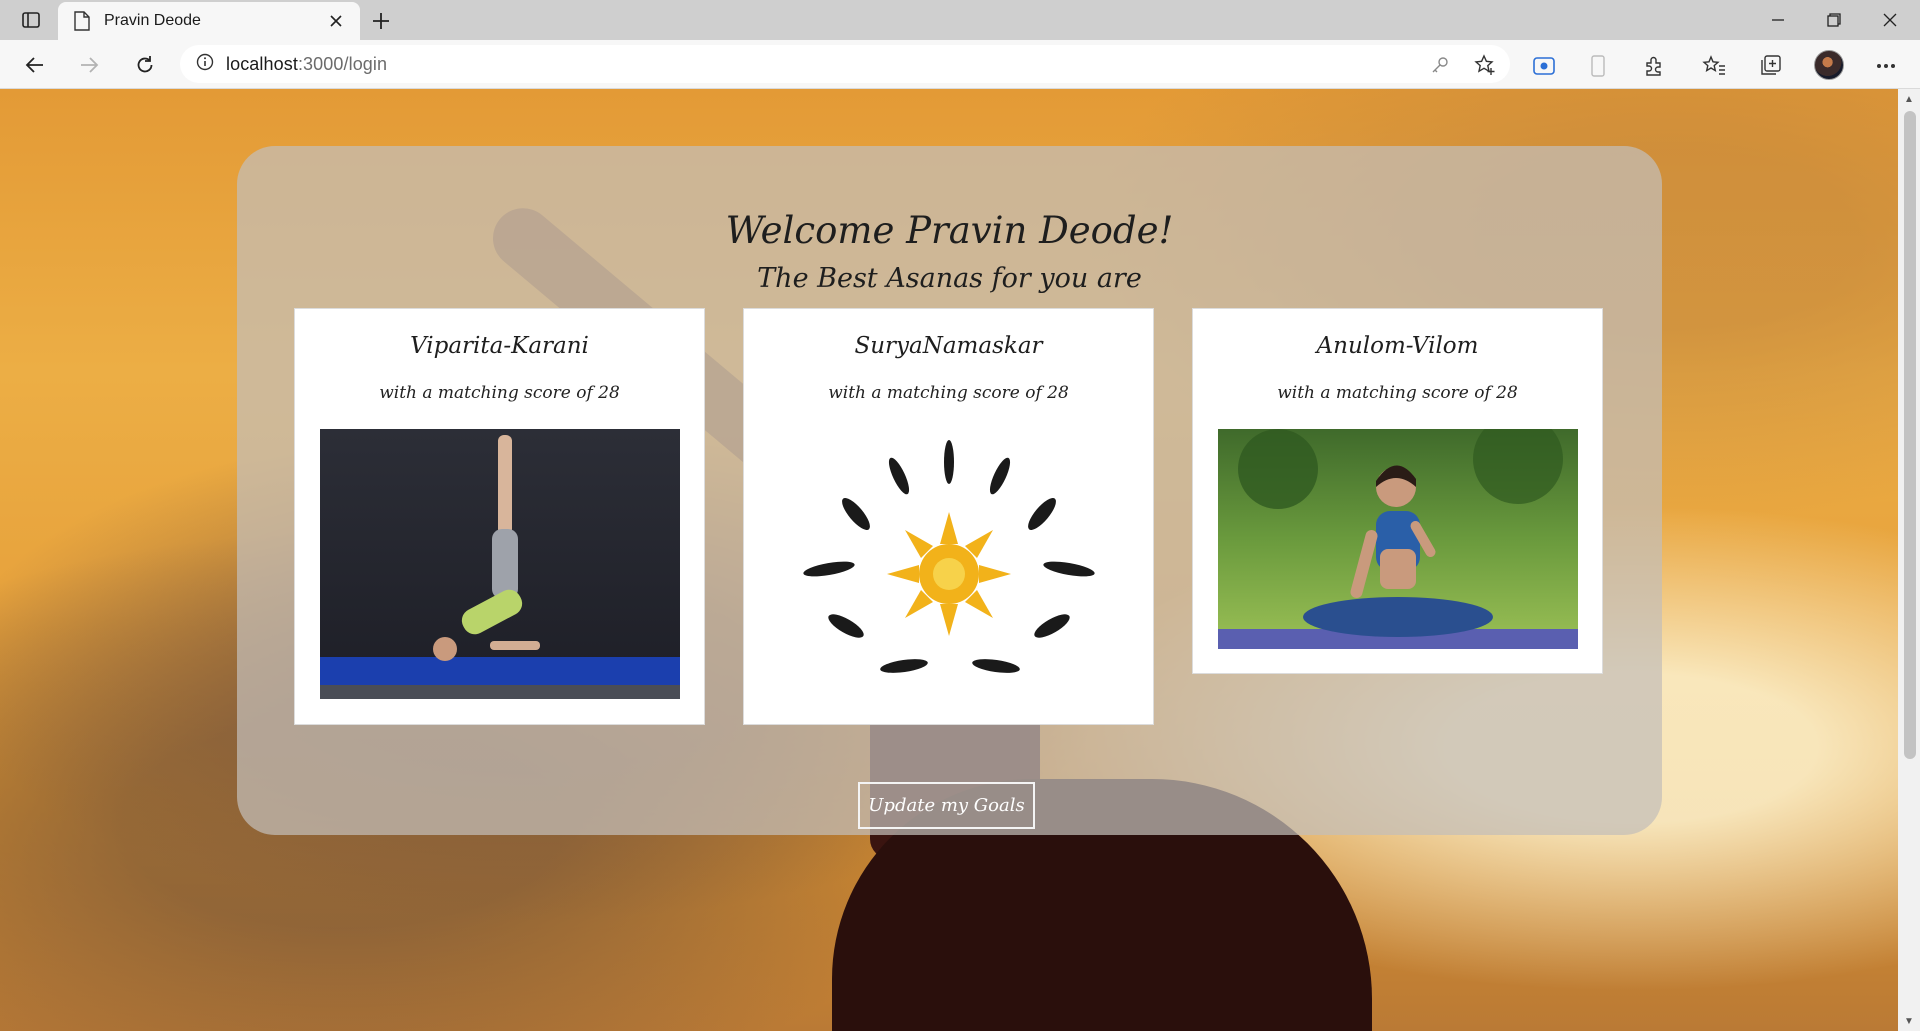  Describe the element at coordinates (1778, 20) in the screenshot. I see `minimize-icon` at that location.